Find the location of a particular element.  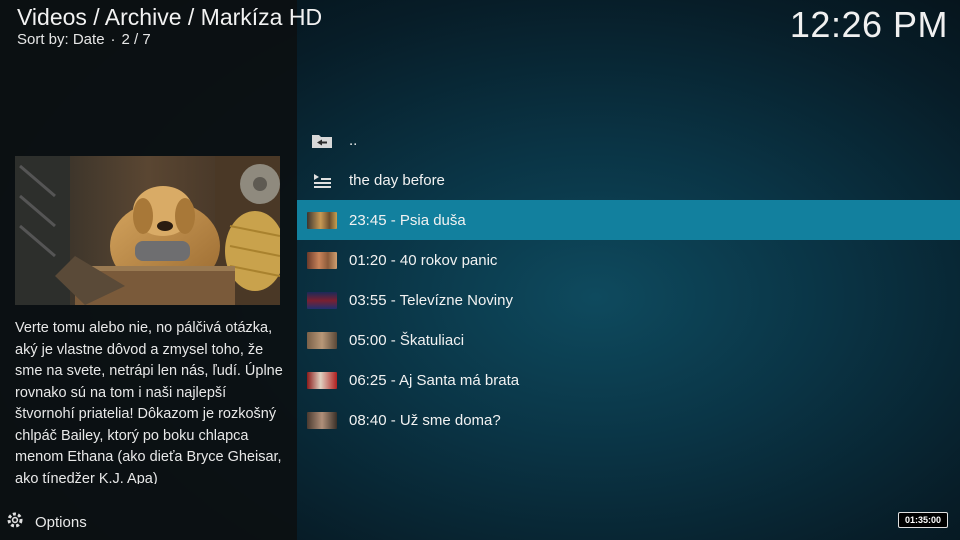

list-item-label: 08:40 - Už sme doma? is located at coordinates (425, 420).